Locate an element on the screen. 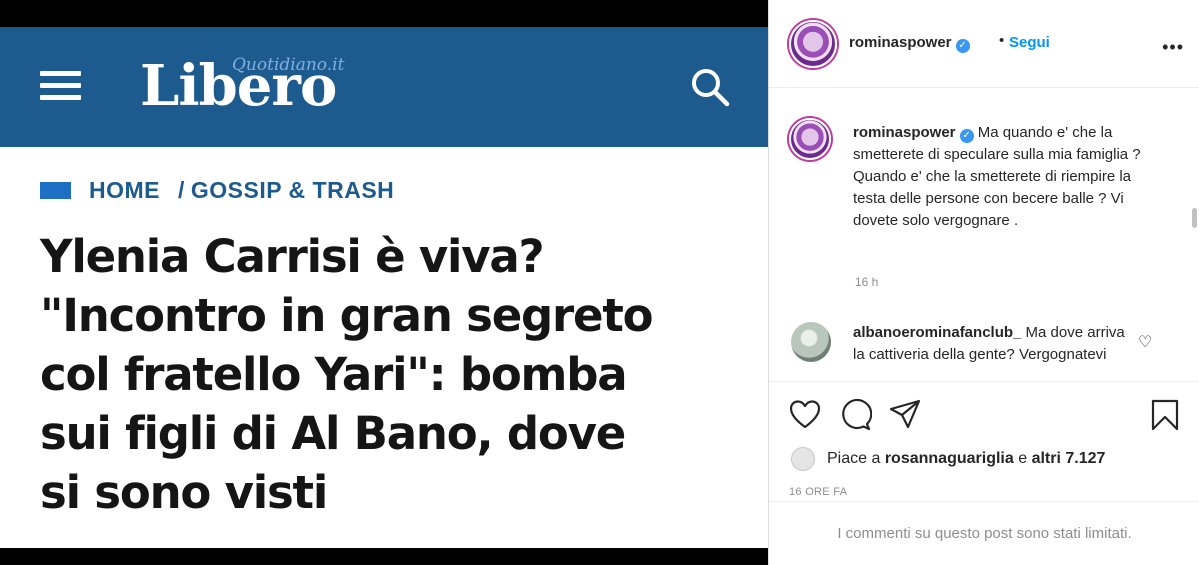  bookmark-icon is located at coordinates (1165, 415).